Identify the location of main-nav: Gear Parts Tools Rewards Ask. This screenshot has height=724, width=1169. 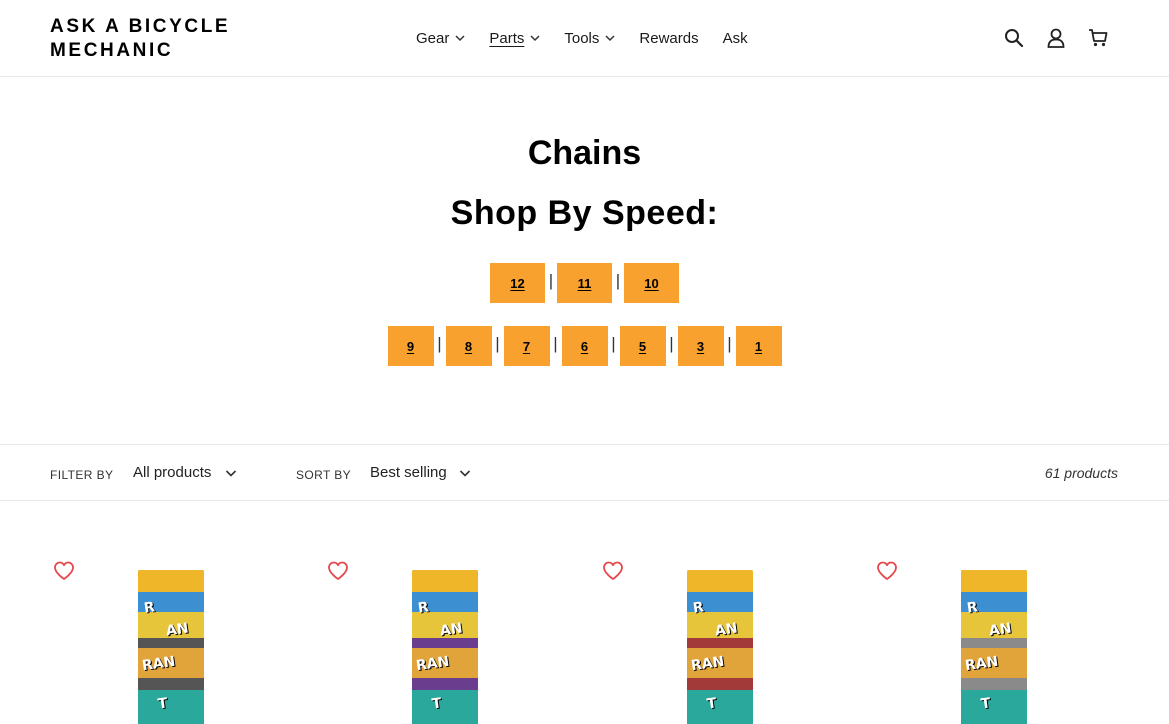
(594, 38).